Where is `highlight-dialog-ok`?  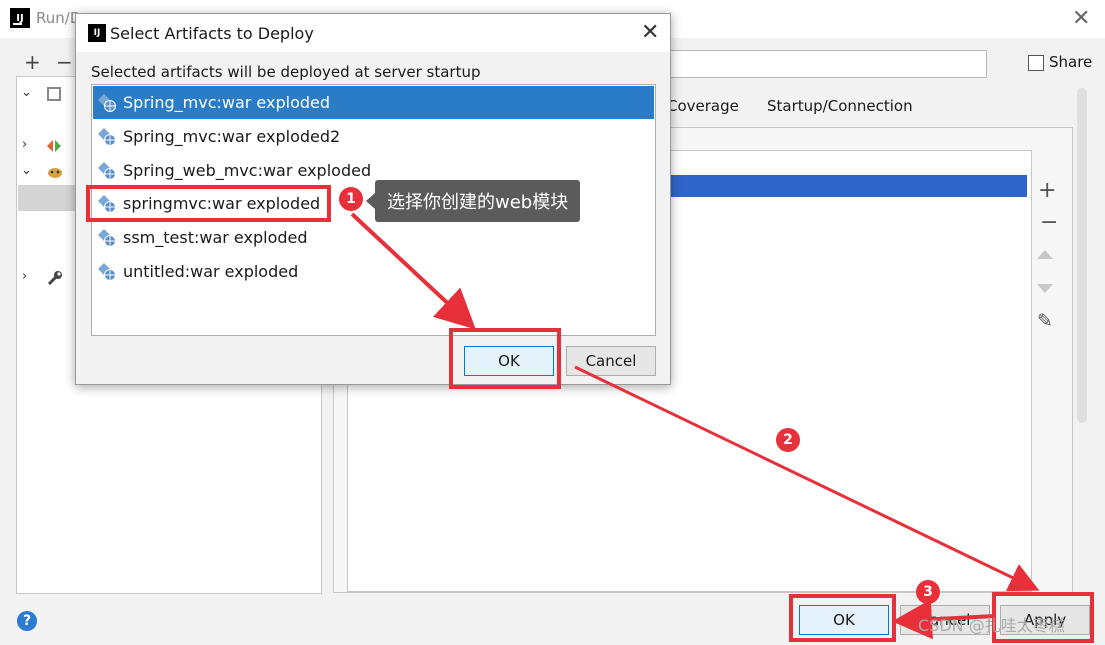 highlight-dialog-ok is located at coordinates (505, 358).